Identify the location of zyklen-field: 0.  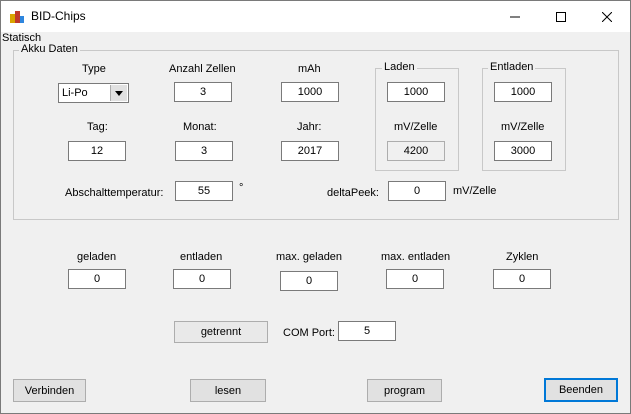
(522, 279).